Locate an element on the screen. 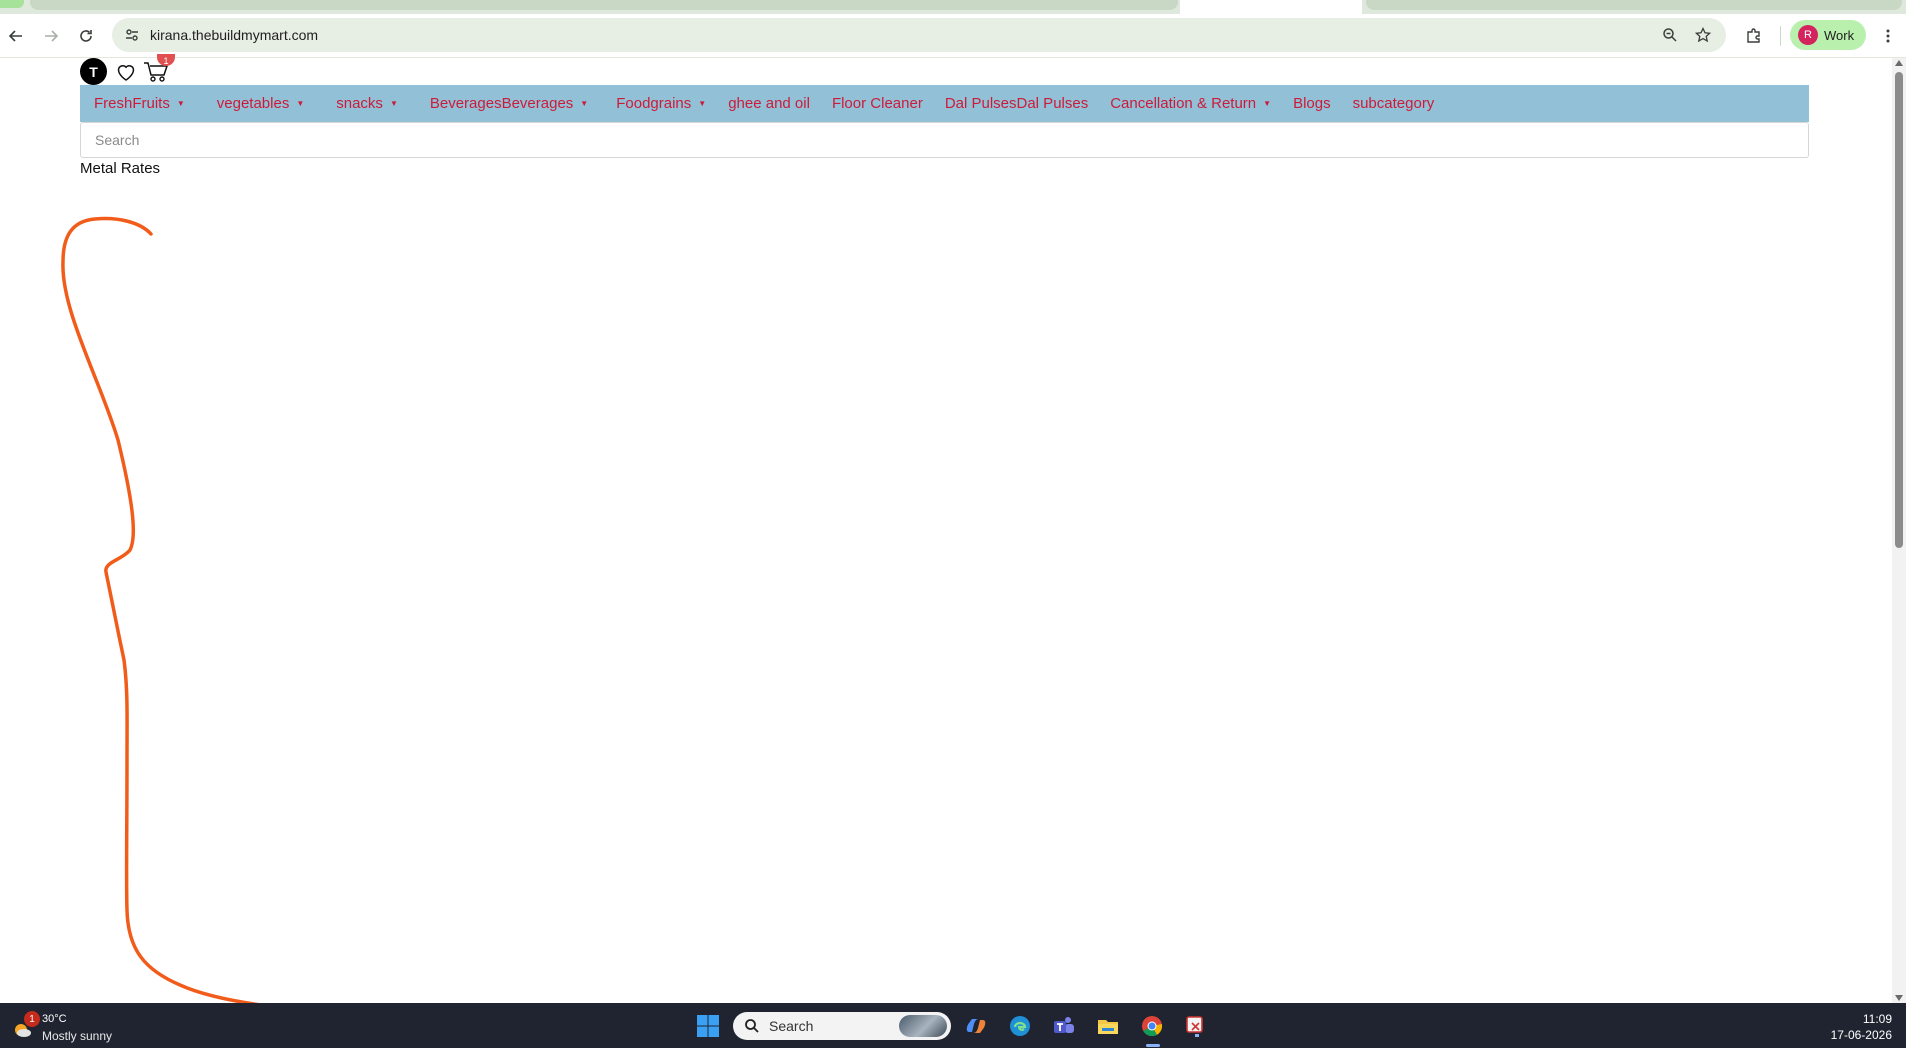  weather-widget: 1 30°C Mostly sunny is located at coordinates (70, 1026).